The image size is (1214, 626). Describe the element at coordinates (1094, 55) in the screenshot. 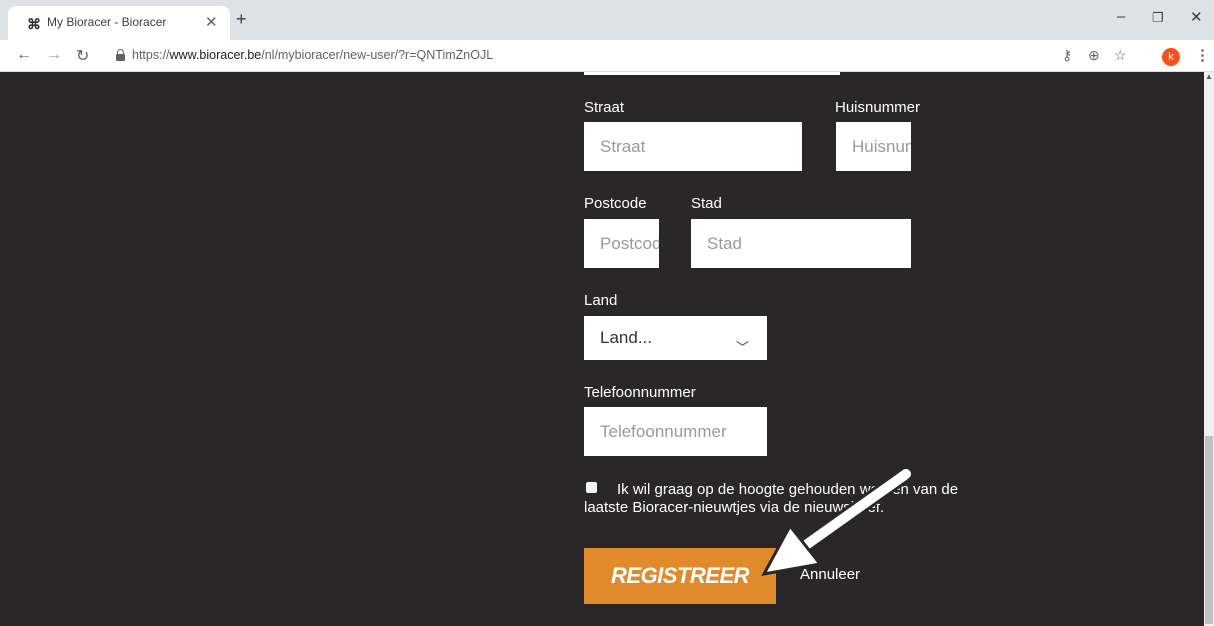

I see `zoom-icon: ⊕` at that location.